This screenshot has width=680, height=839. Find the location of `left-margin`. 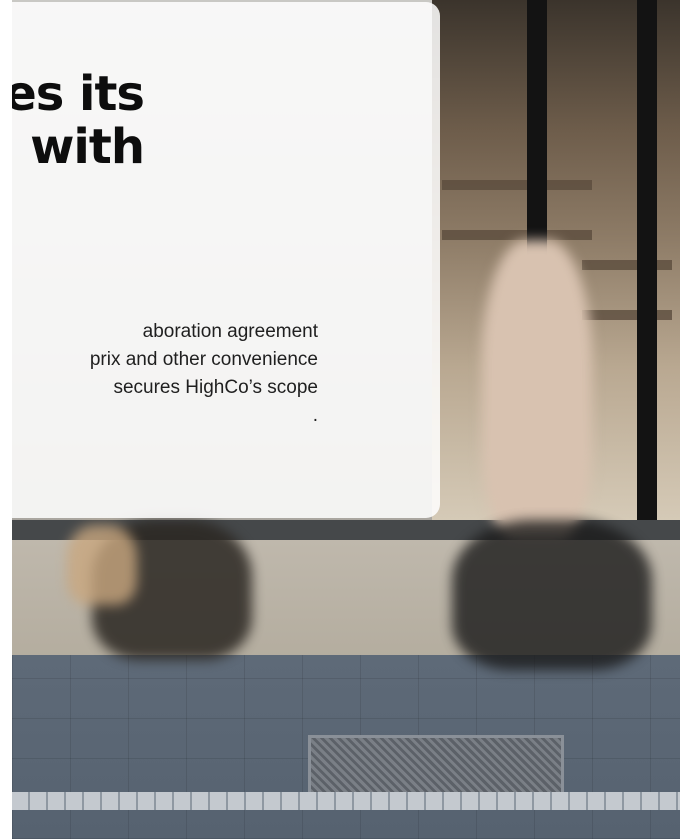

left-margin is located at coordinates (6, 419).